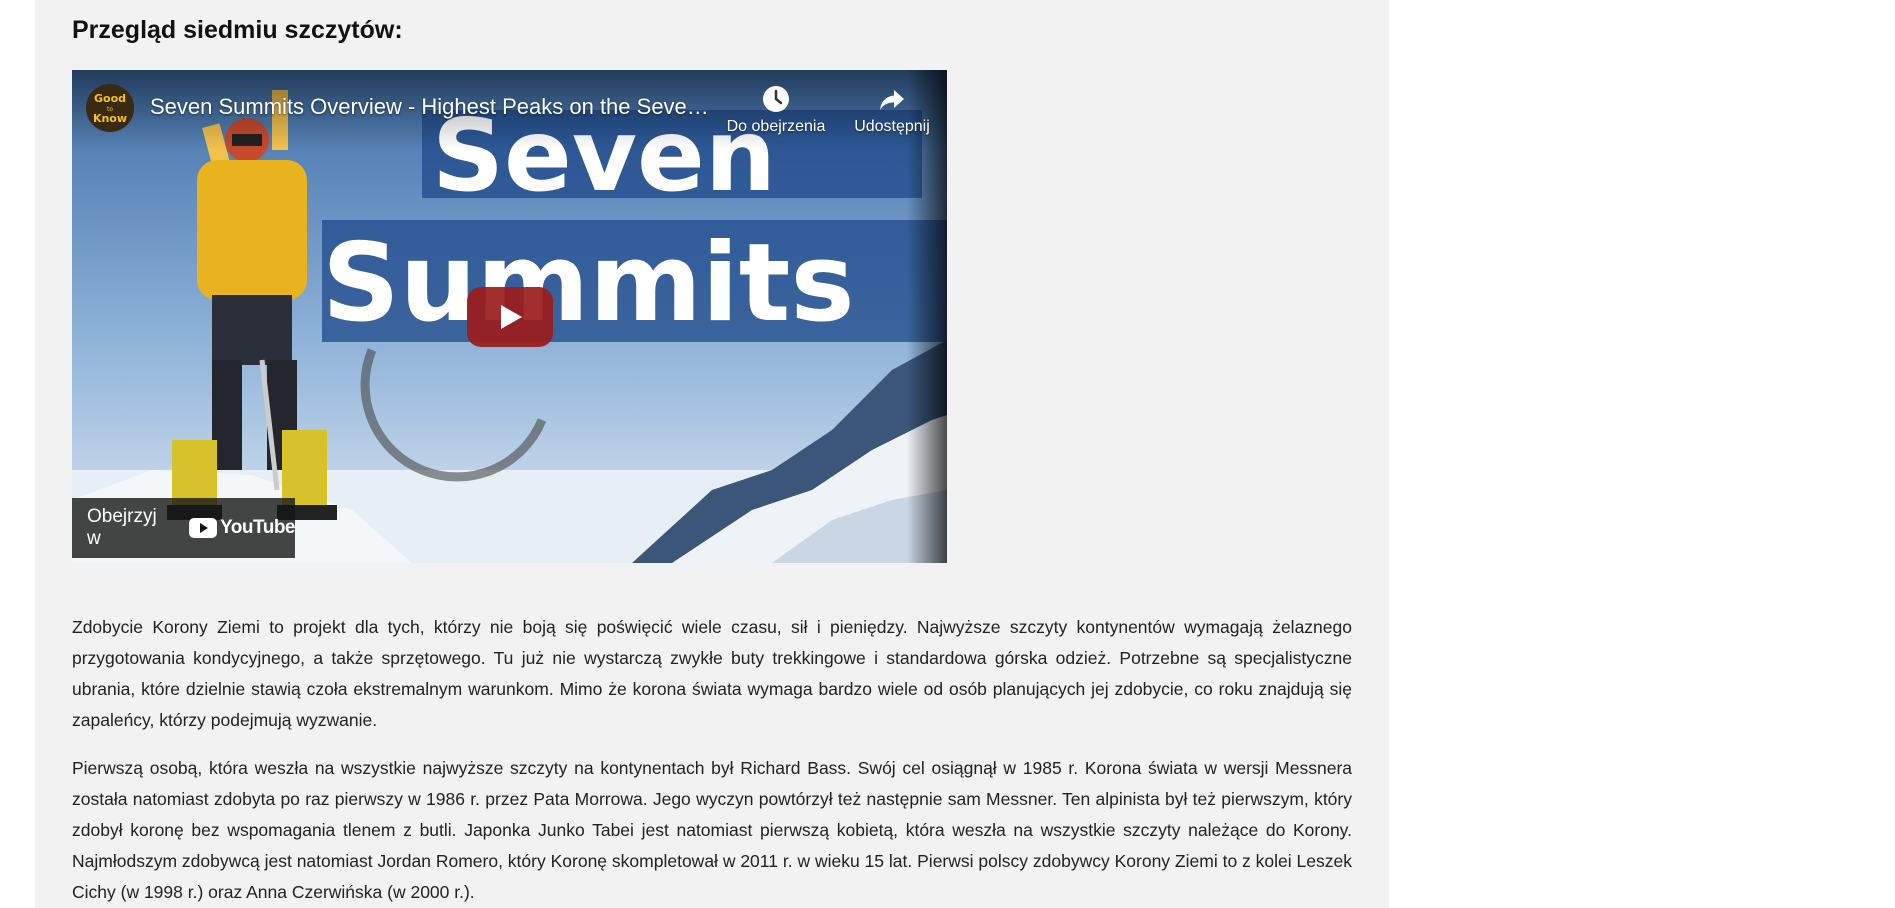 The image size is (1895, 908). Describe the element at coordinates (237, 30) in the screenshot. I see `section-title: Przegląd siedmiu szczytów:` at that location.